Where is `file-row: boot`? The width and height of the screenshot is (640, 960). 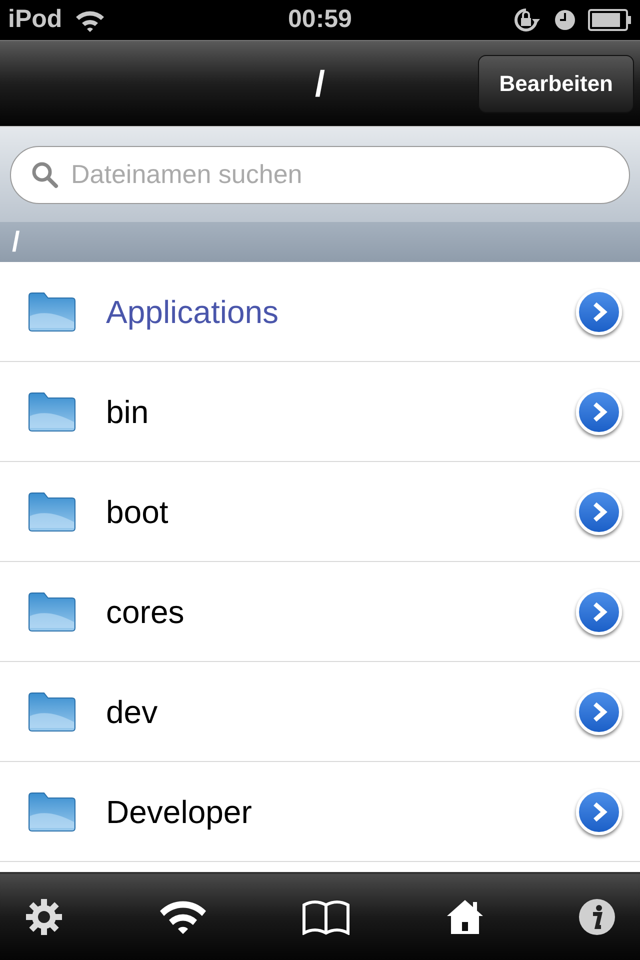 file-row: boot is located at coordinates (320, 512).